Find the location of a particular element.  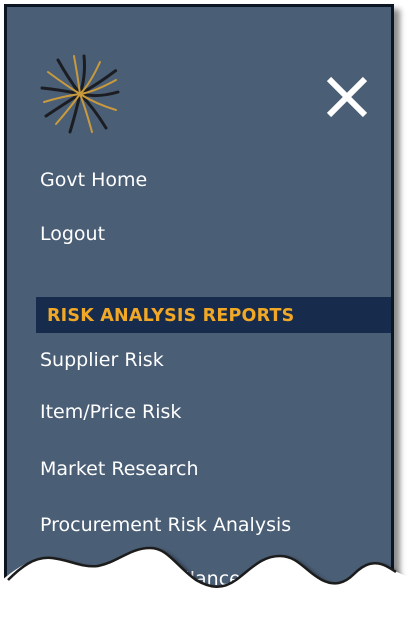

section-header-risk-analysis-reports: RISK ANALYSIS REPORTS is located at coordinates (213, 315).